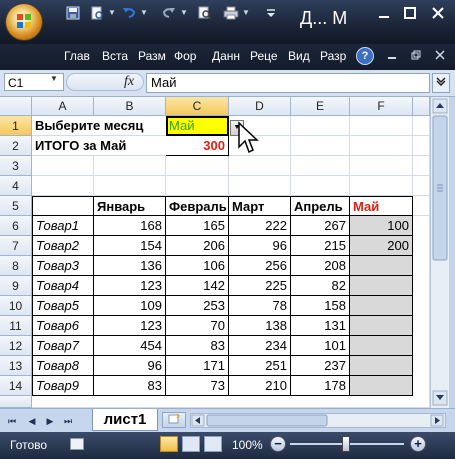 This screenshot has height=459, width=455. What do you see at coordinates (260, 246) in the screenshot?
I see `table-cell: 96` at bounding box center [260, 246].